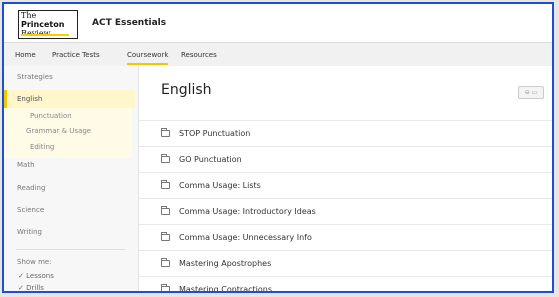 The height and width of the screenshot is (297, 559). Describe the element at coordinates (26, 165) in the screenshot. I see `sidebar-item-math: Math` at that location.